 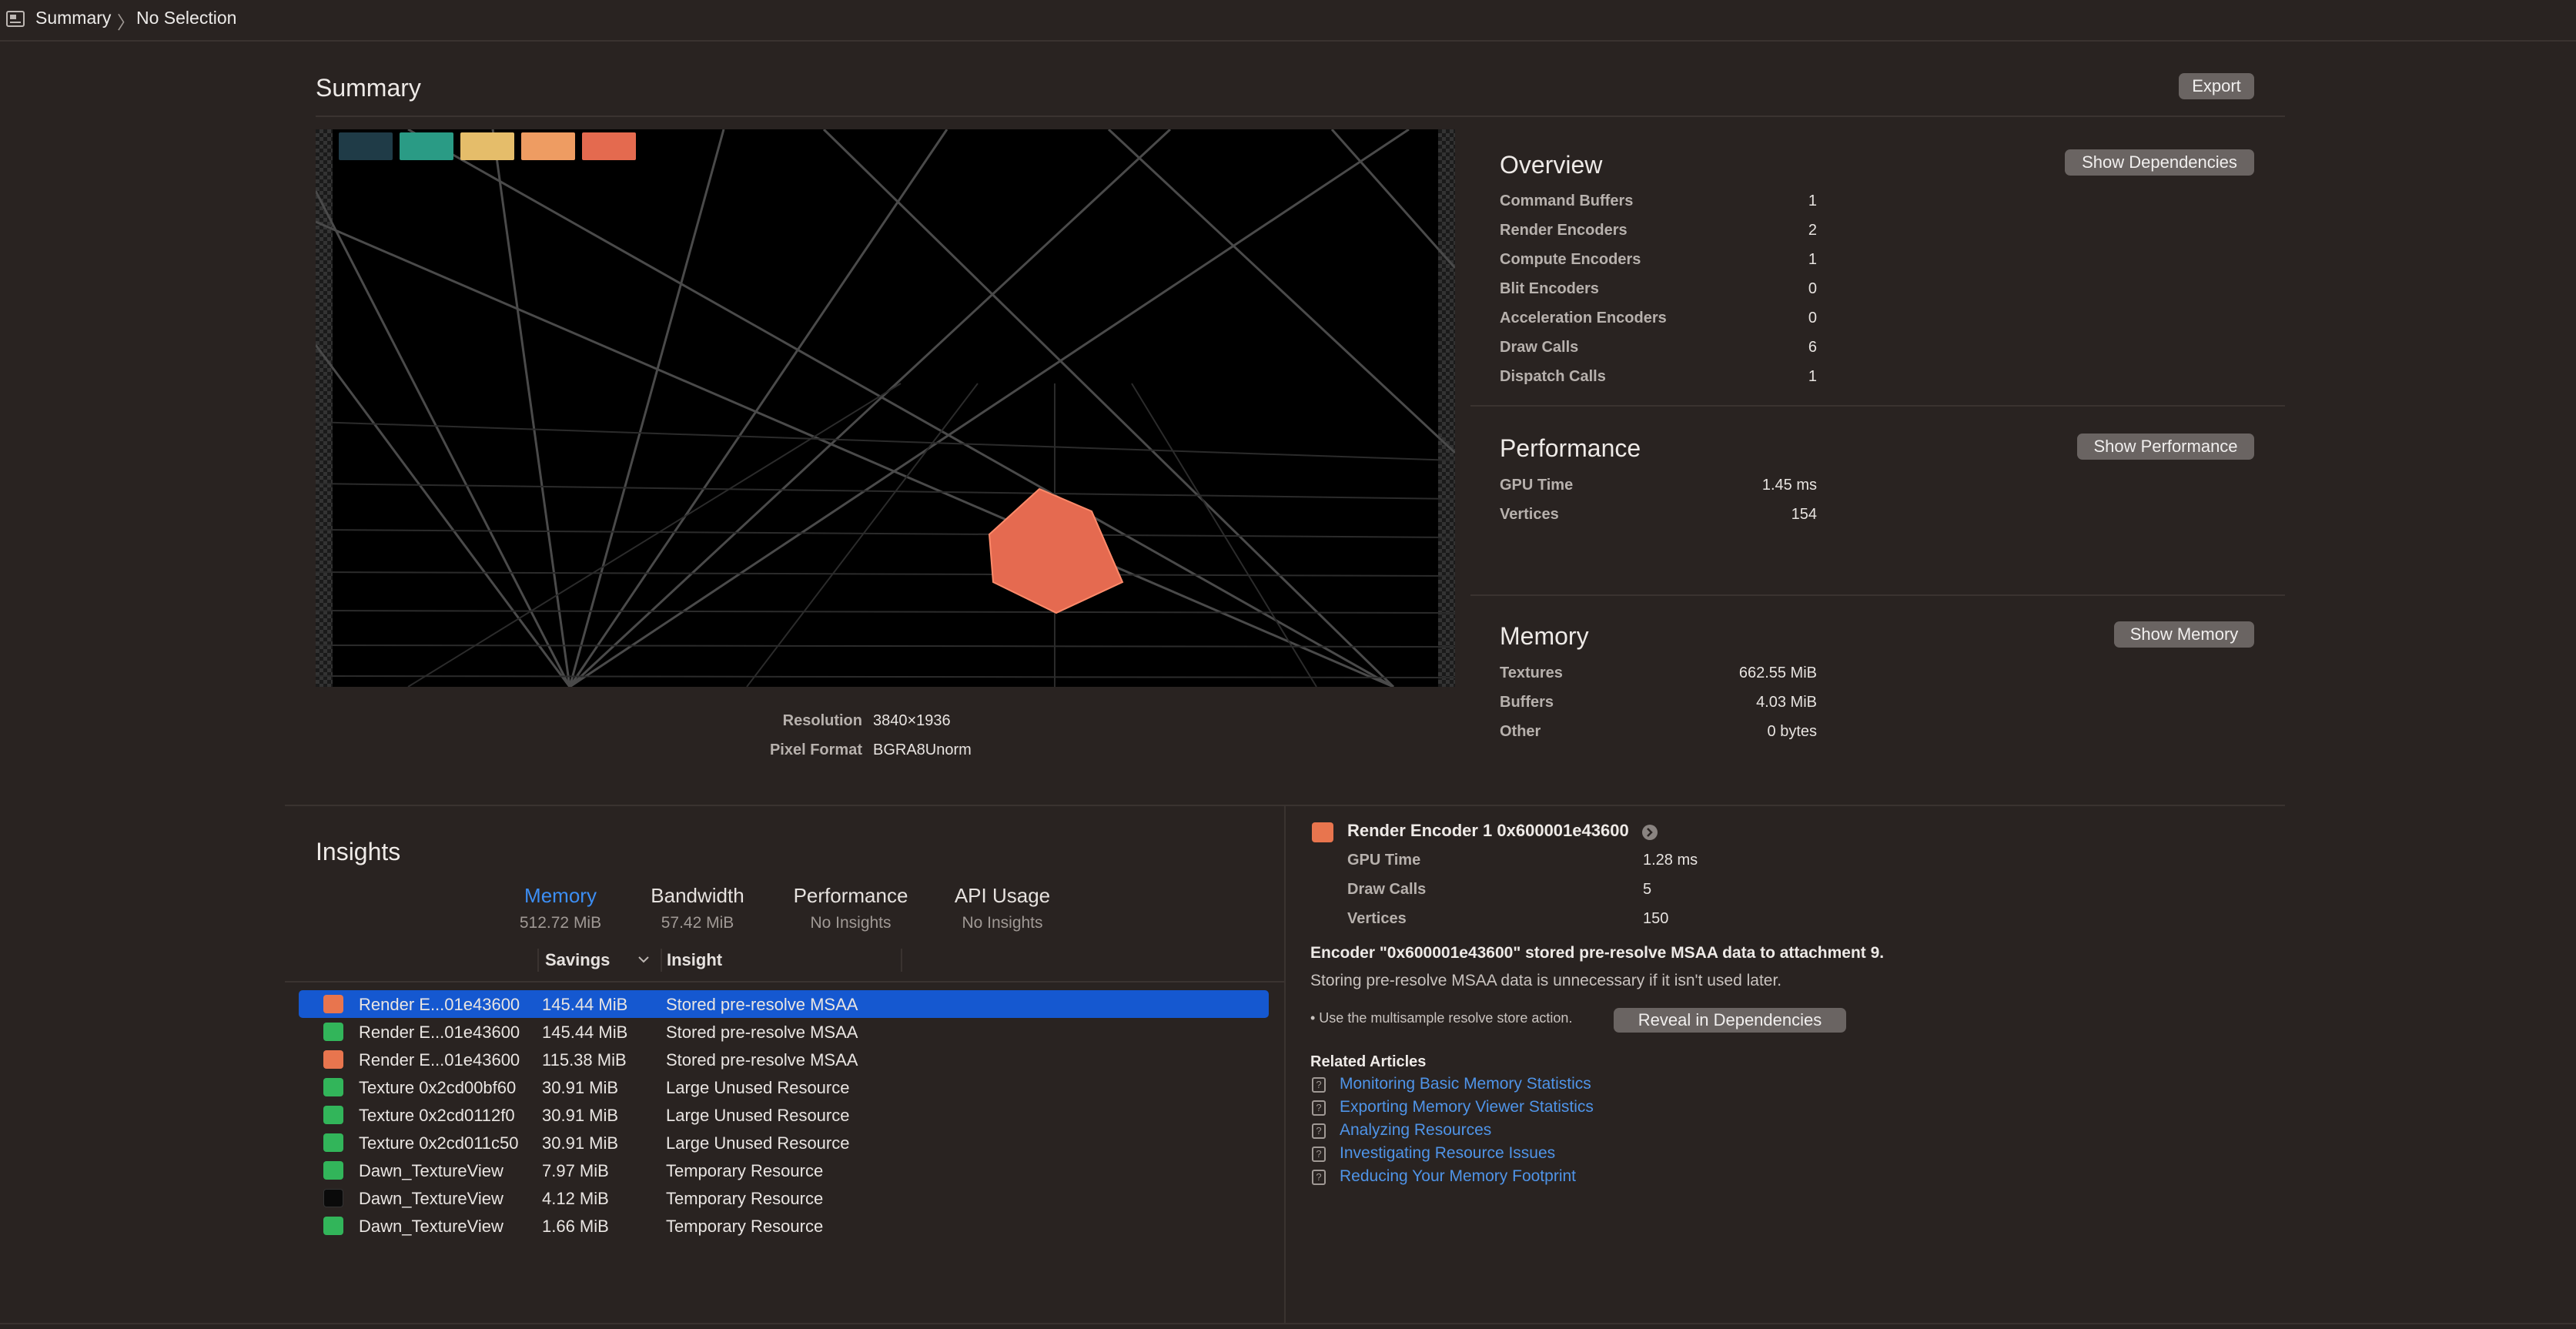 I want to click on row-savings: 7.97 MiB, so click(x=576, y=1170).